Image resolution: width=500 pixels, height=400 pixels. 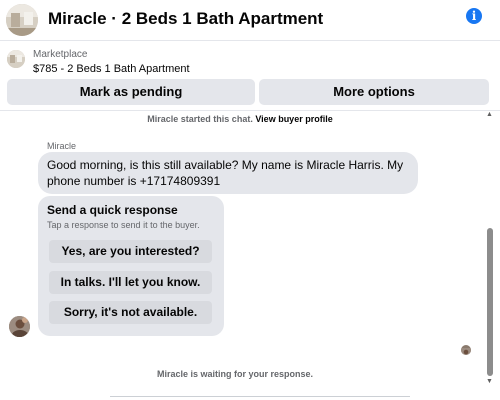 What do you see at coordinates (235, 374) in the screenshot?
I see `waiting-status: Miracle is waiting for your response.` at bounding box center [235, 374].